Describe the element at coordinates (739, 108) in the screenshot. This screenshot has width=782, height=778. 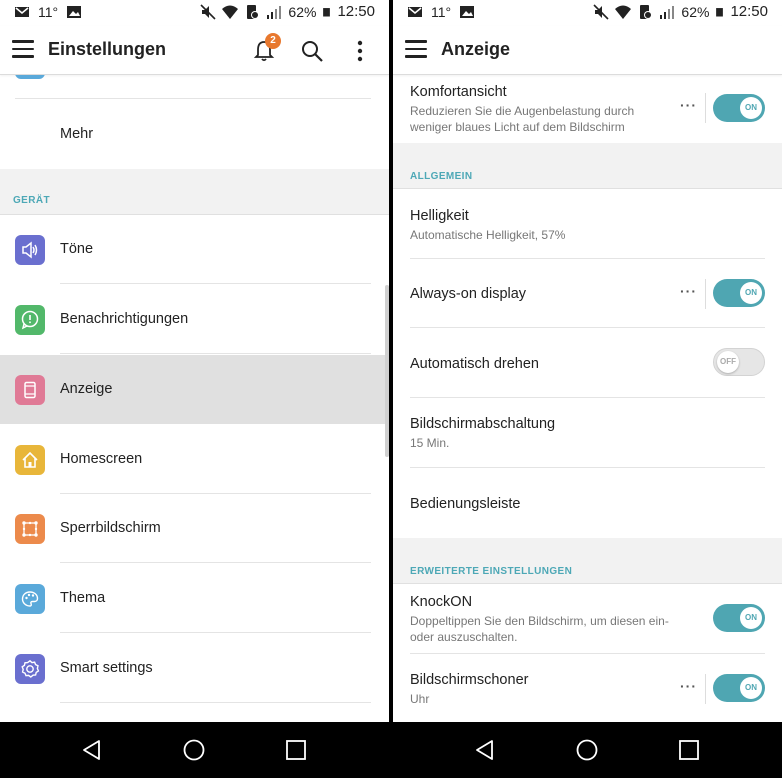
I see `komfortansicht-toggle: ON` at that location.